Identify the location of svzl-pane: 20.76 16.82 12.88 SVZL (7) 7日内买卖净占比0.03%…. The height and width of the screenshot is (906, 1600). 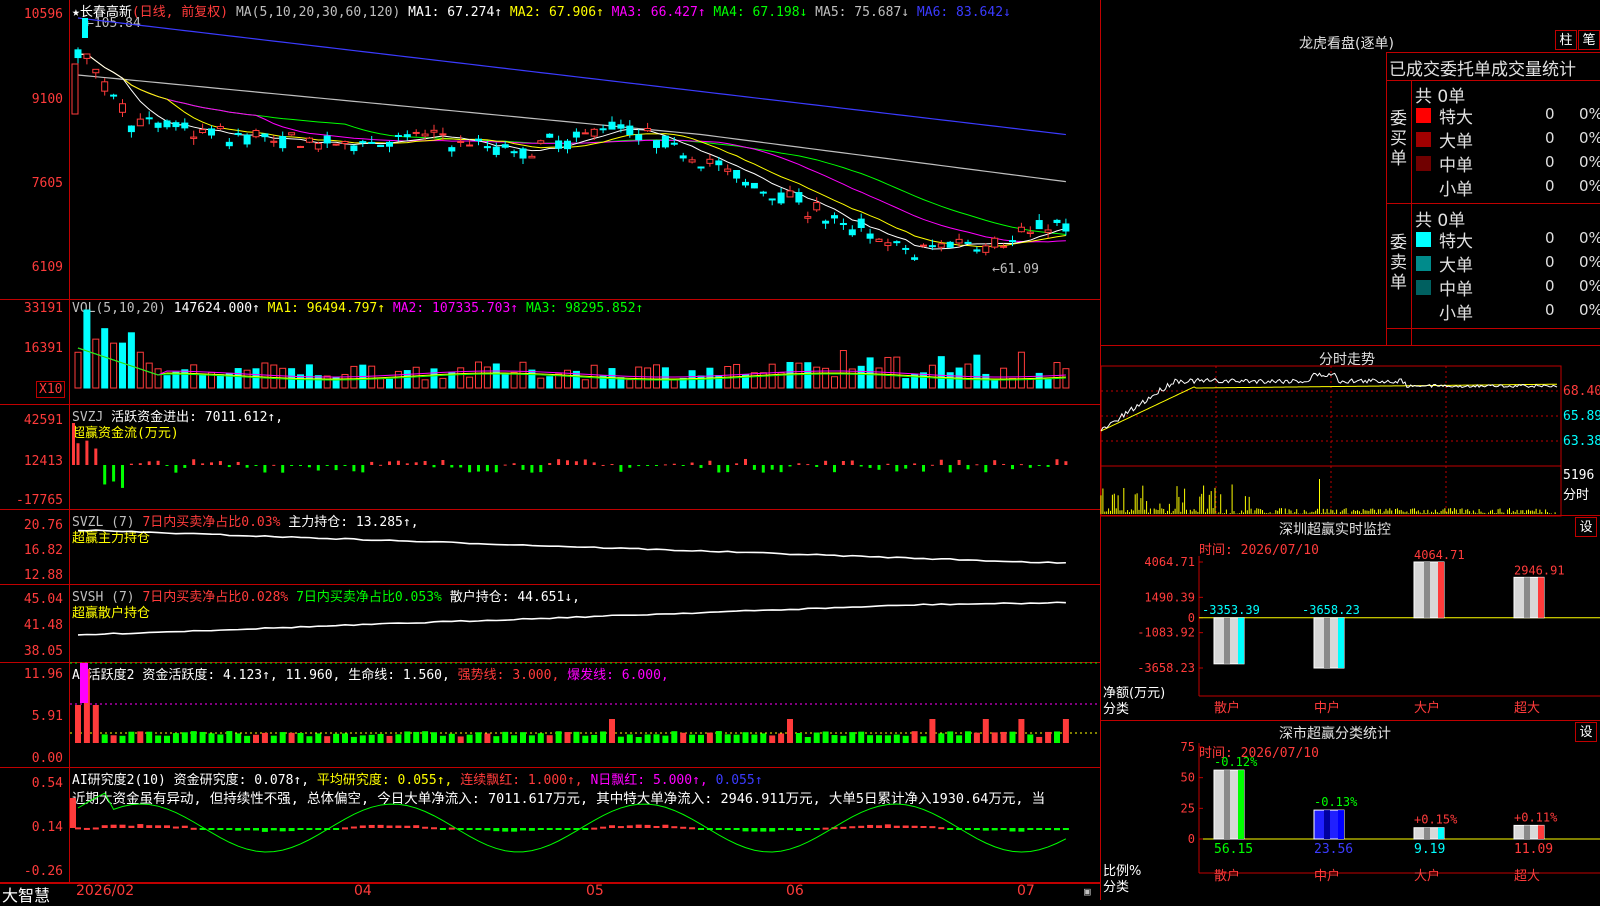
(550, 547).